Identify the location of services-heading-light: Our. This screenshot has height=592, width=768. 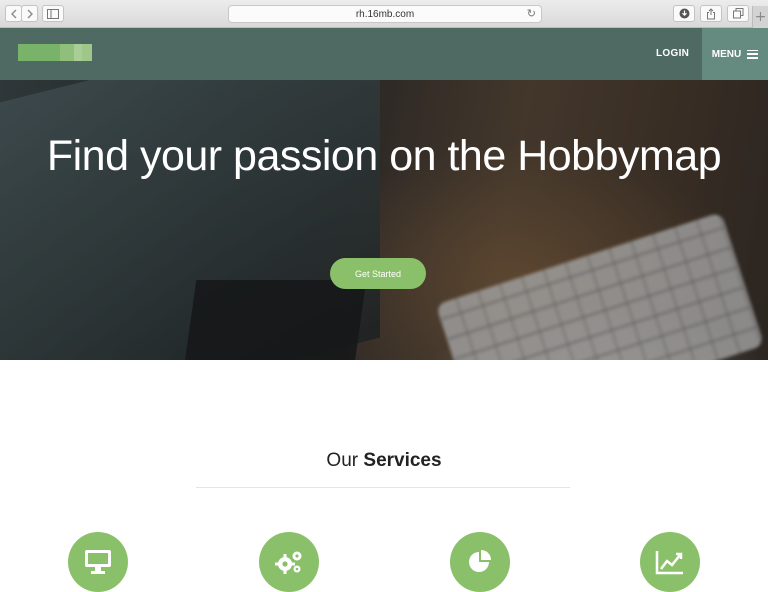
(342, 460).